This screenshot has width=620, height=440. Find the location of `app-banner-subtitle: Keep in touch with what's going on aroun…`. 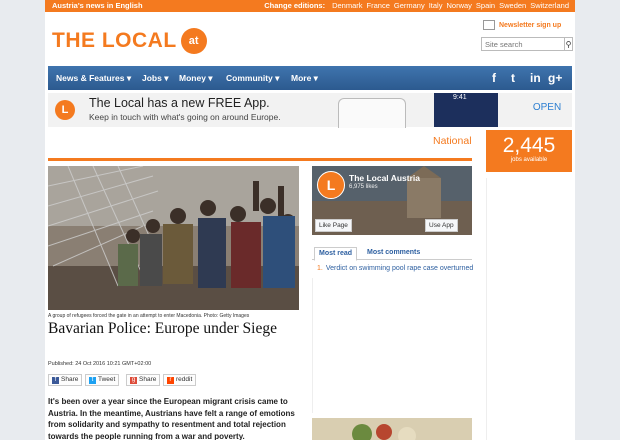

app-banner-subtitle: Keep in touch with what's going on aroun… is located at coordinates (185, 117).